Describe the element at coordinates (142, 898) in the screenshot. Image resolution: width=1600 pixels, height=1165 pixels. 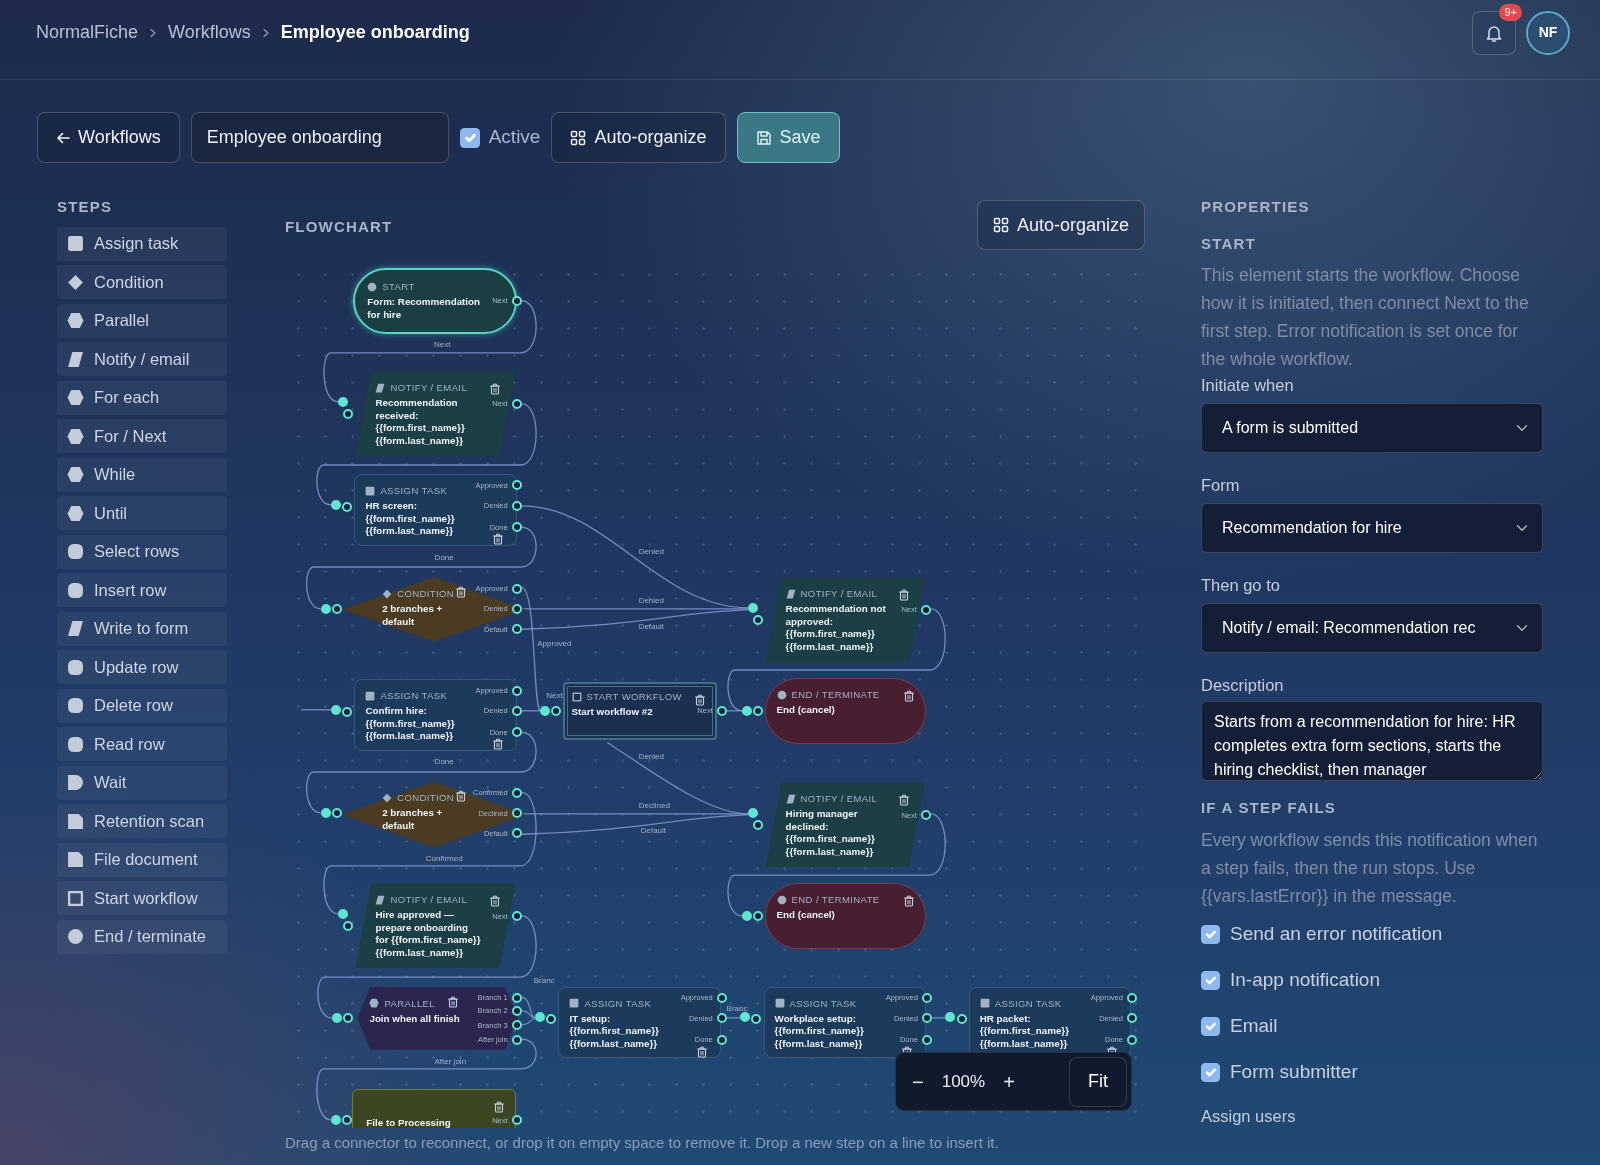
I see `step-item: Start workflow` at that location.